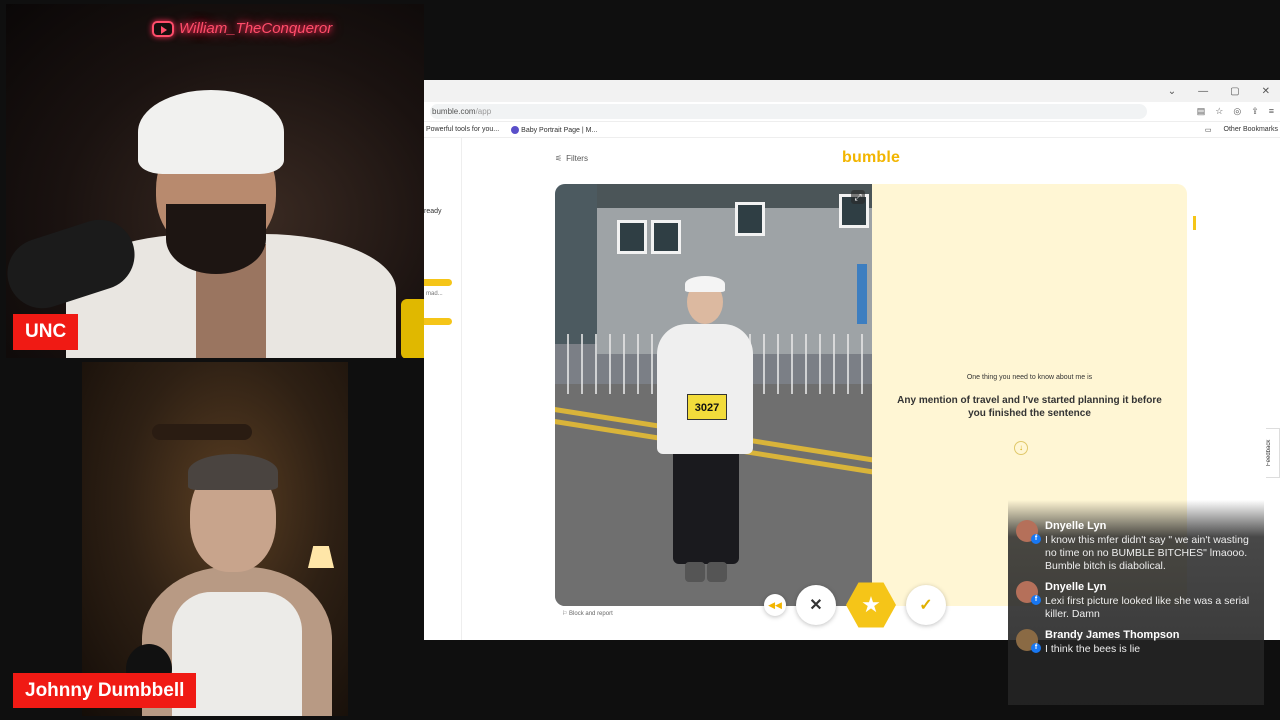  Describe the element at coordinates (1203, 91) in the screenshot. I see `minimize-button: —` at that location.